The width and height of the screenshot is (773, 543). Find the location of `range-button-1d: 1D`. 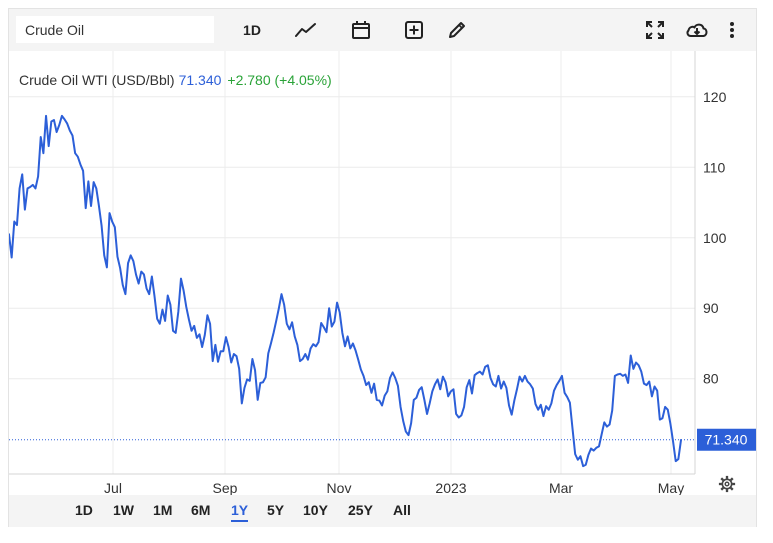

range-button-1d: 1D is located at coordinates (84, 510).